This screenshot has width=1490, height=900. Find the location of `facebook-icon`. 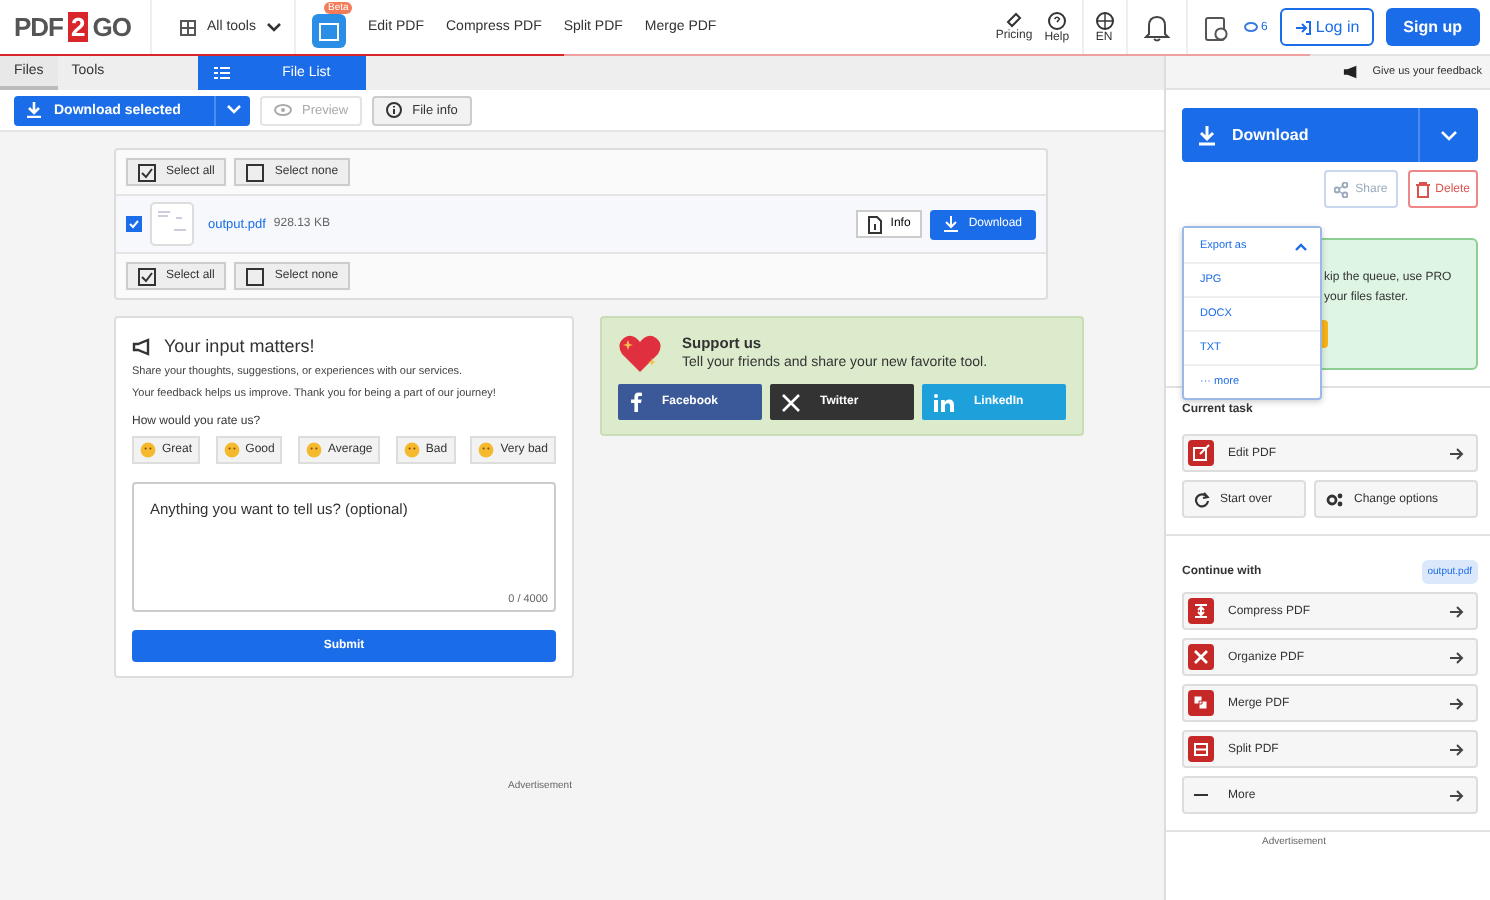

facebook-icon is located at coordinates (636, 402).